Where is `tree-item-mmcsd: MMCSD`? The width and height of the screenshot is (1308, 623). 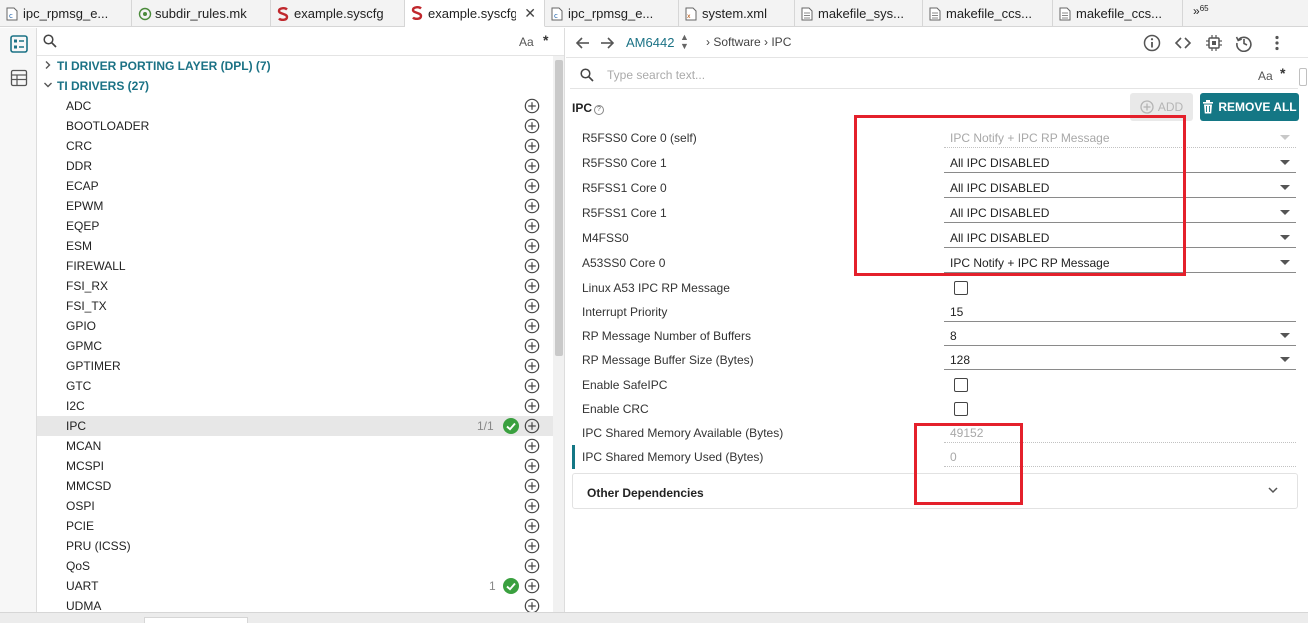
tree-item-mmcsd: MMCSD is located at coordinates (295, 486).